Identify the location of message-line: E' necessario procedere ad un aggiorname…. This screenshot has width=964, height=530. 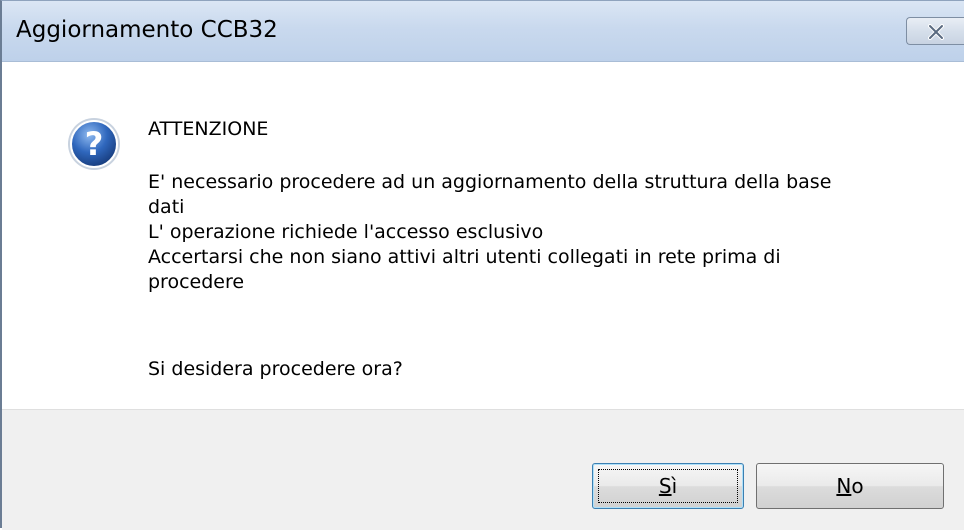
(490, 182).